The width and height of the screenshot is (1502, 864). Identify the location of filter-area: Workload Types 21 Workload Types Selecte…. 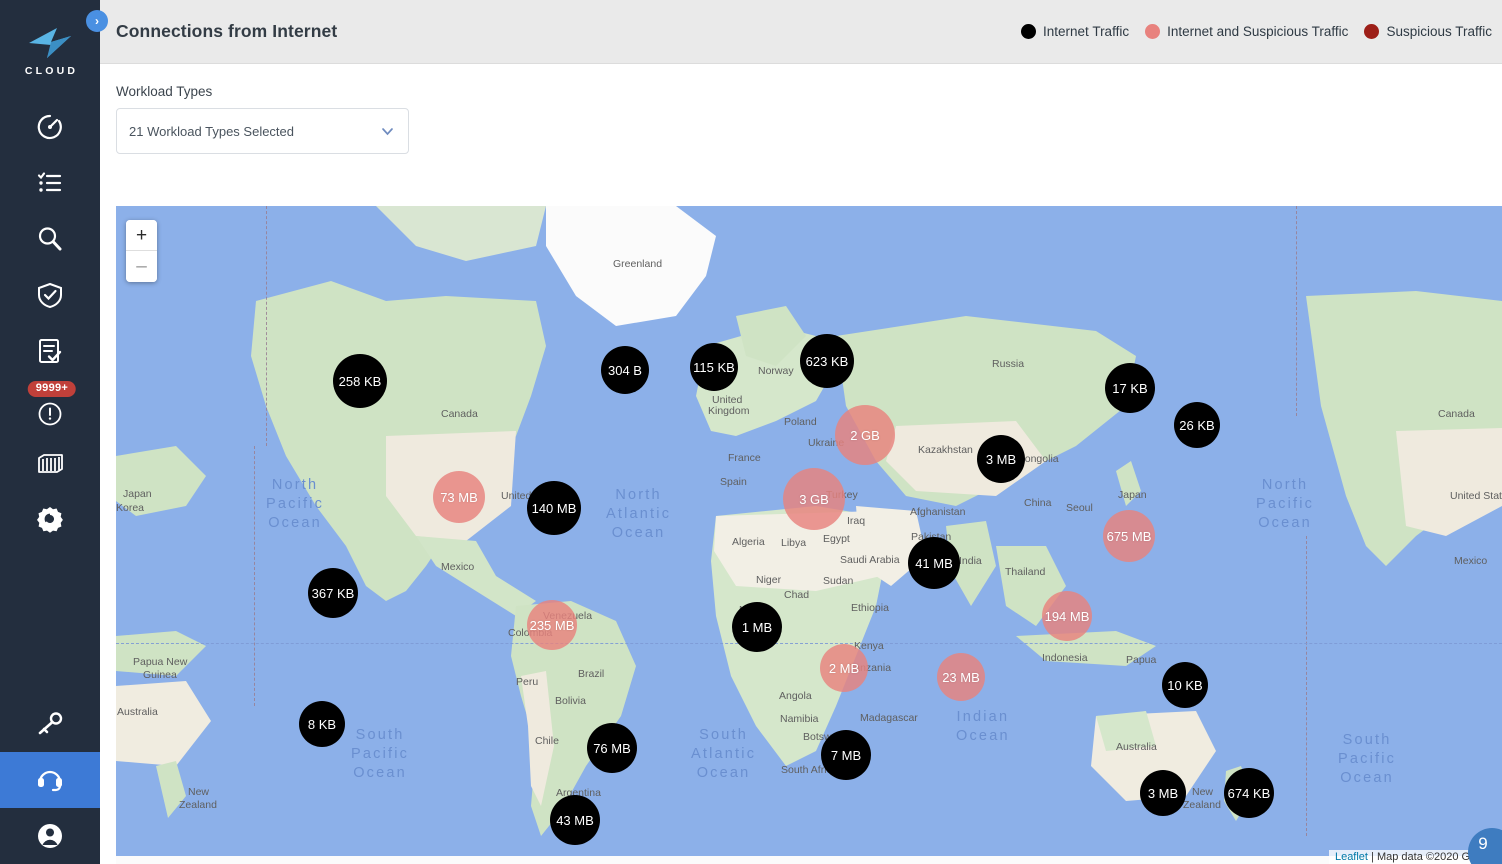
(801, 109).